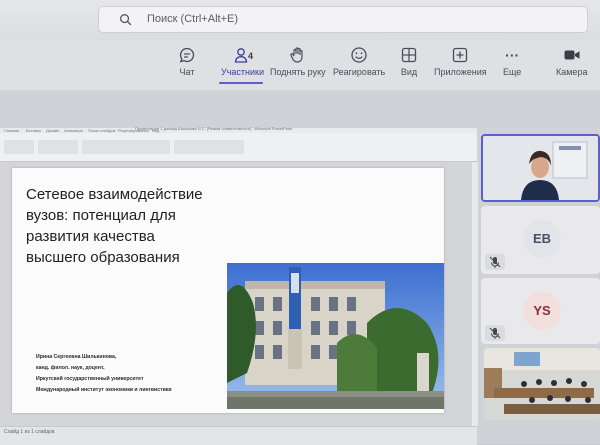  I want to click on view-label: Вид, so click(409, 72).